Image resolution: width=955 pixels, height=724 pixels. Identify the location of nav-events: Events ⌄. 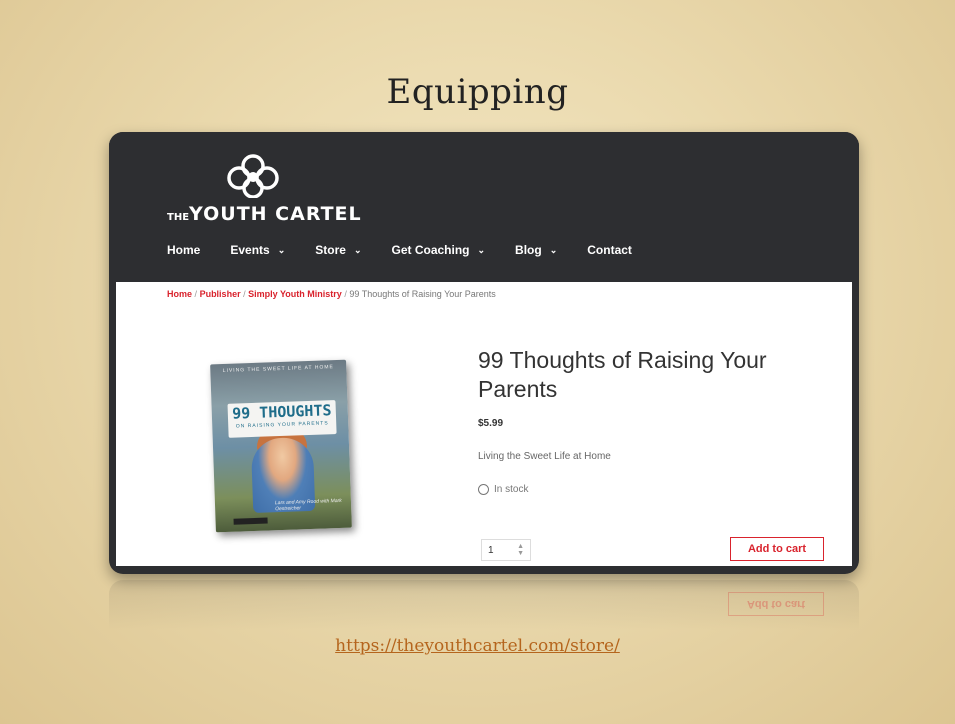
(257, 250).